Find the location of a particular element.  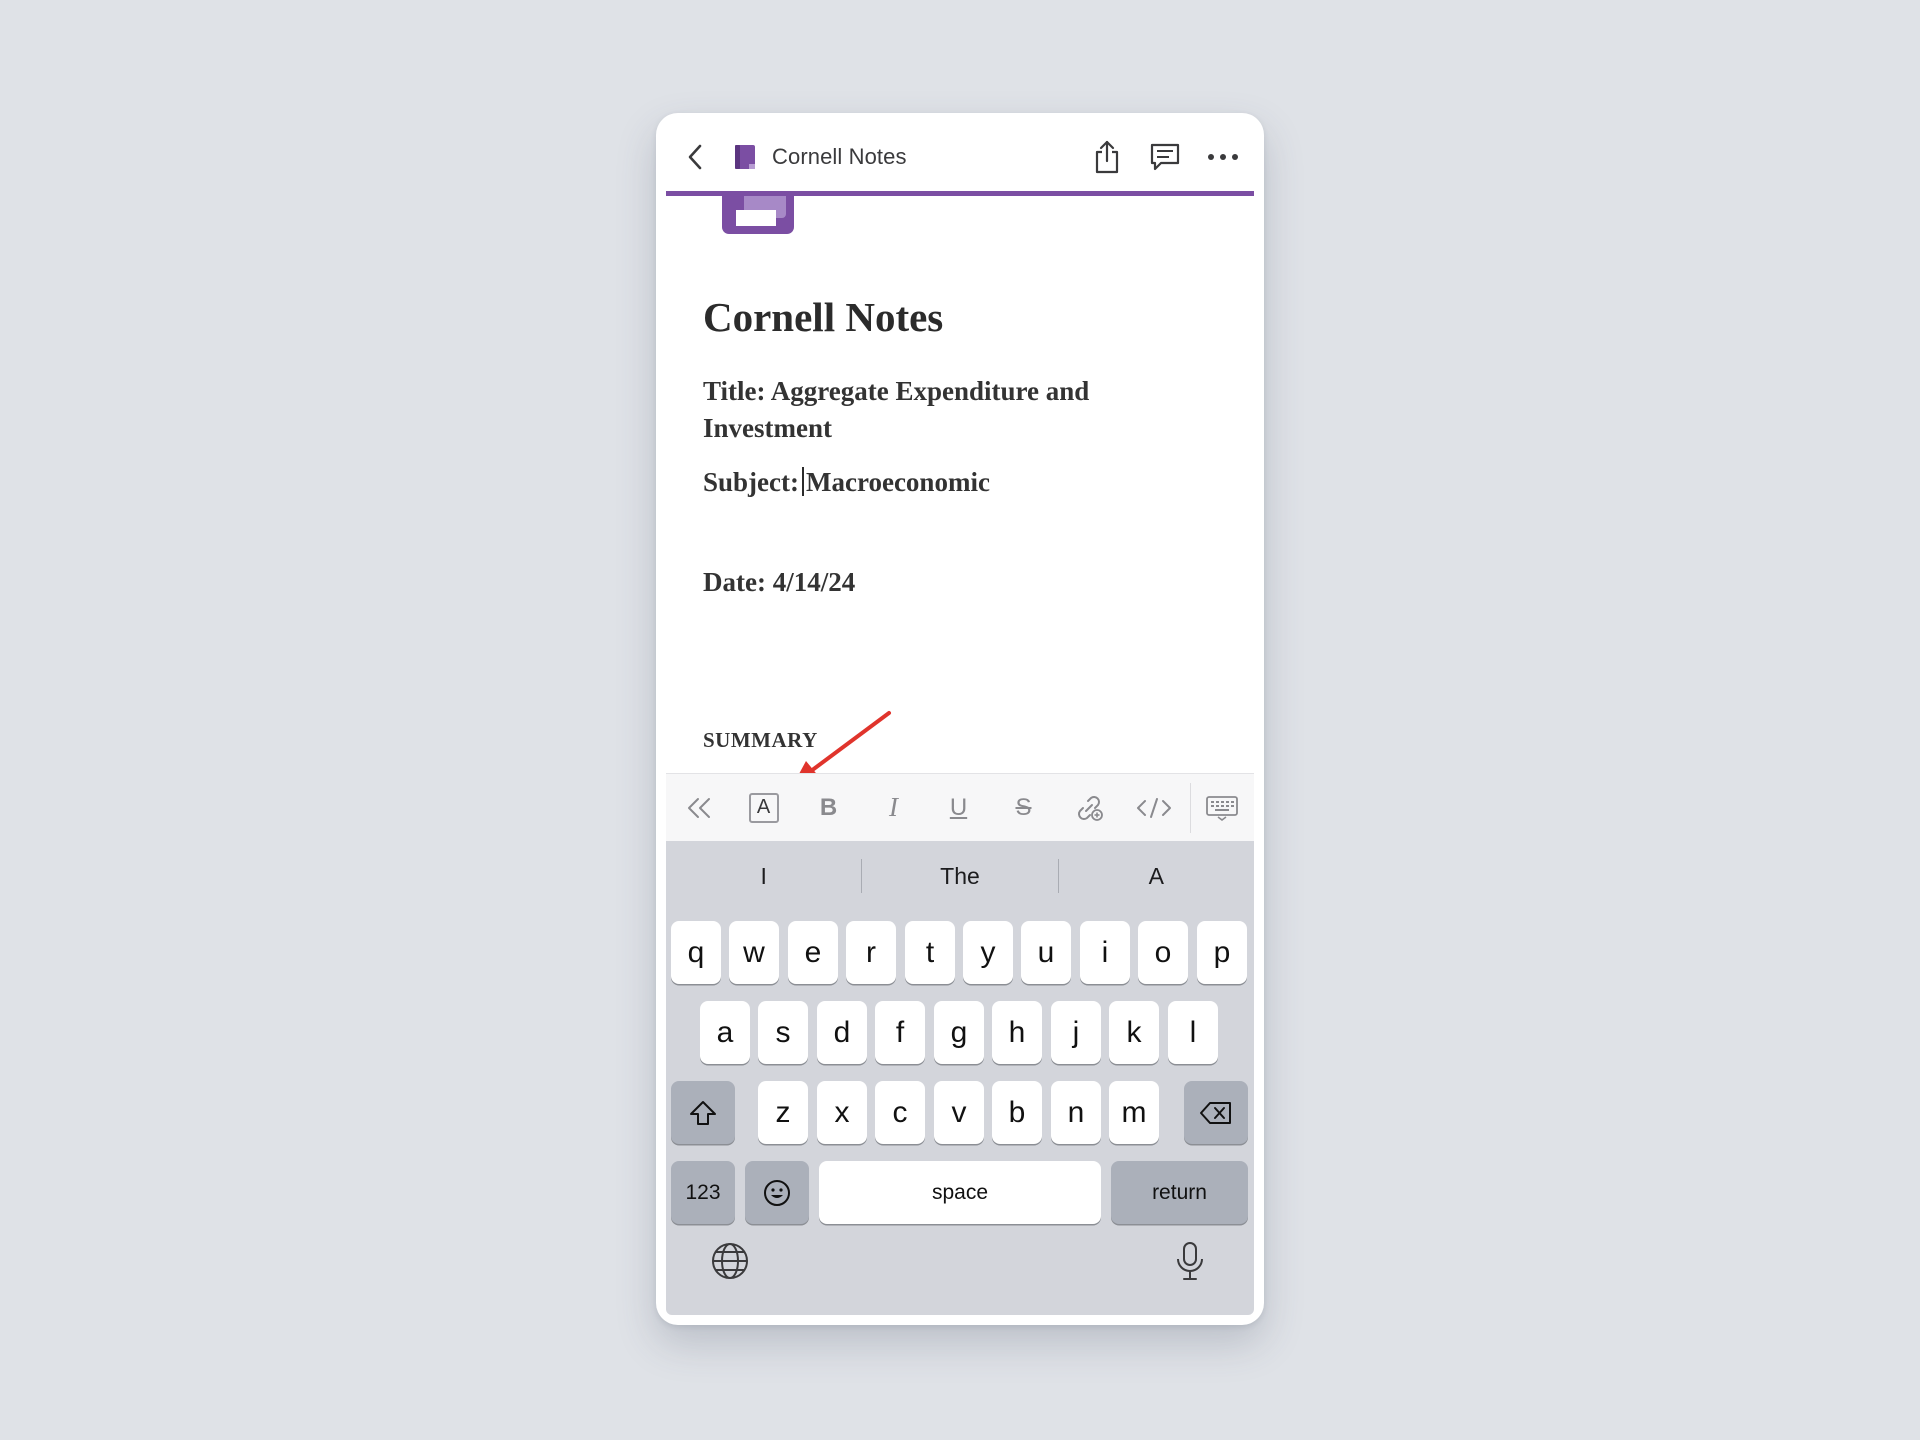

backspace-icon is located at coordinates (1215, 1112).